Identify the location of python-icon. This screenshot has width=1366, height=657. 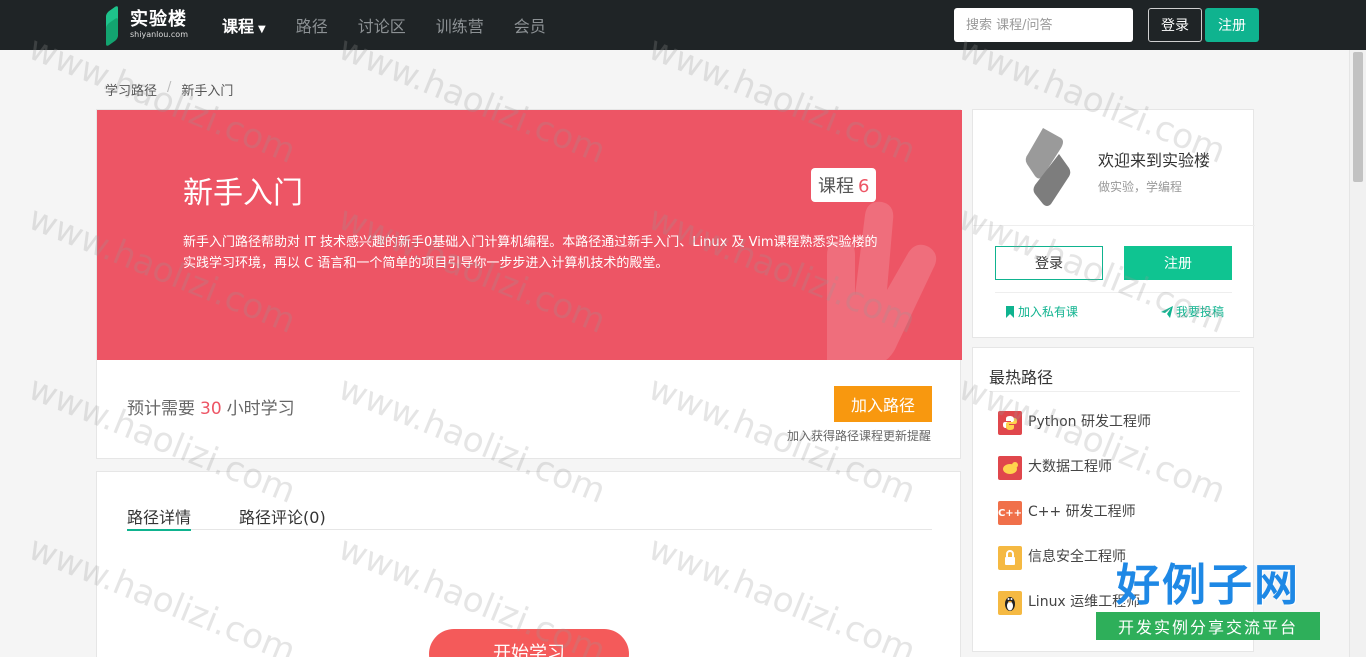
(1010, 423).